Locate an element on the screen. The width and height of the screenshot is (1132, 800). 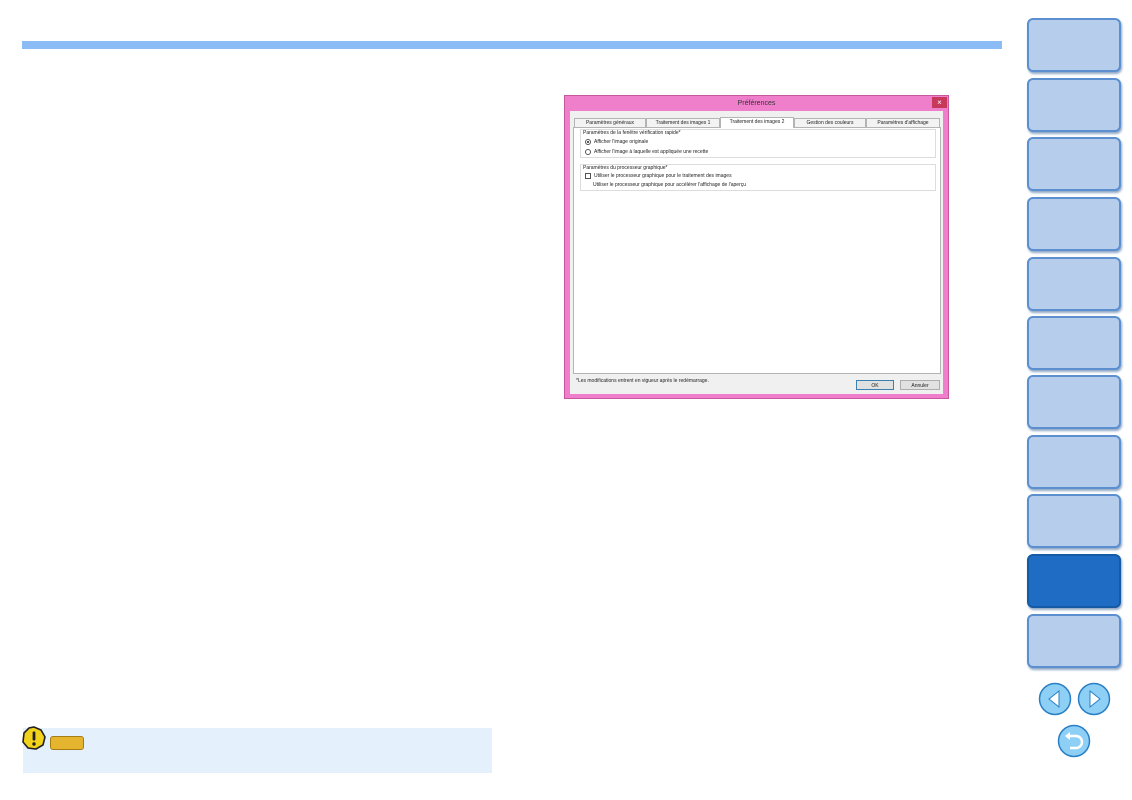
dialog-title: Préférences is located at coordinates (756, 103).